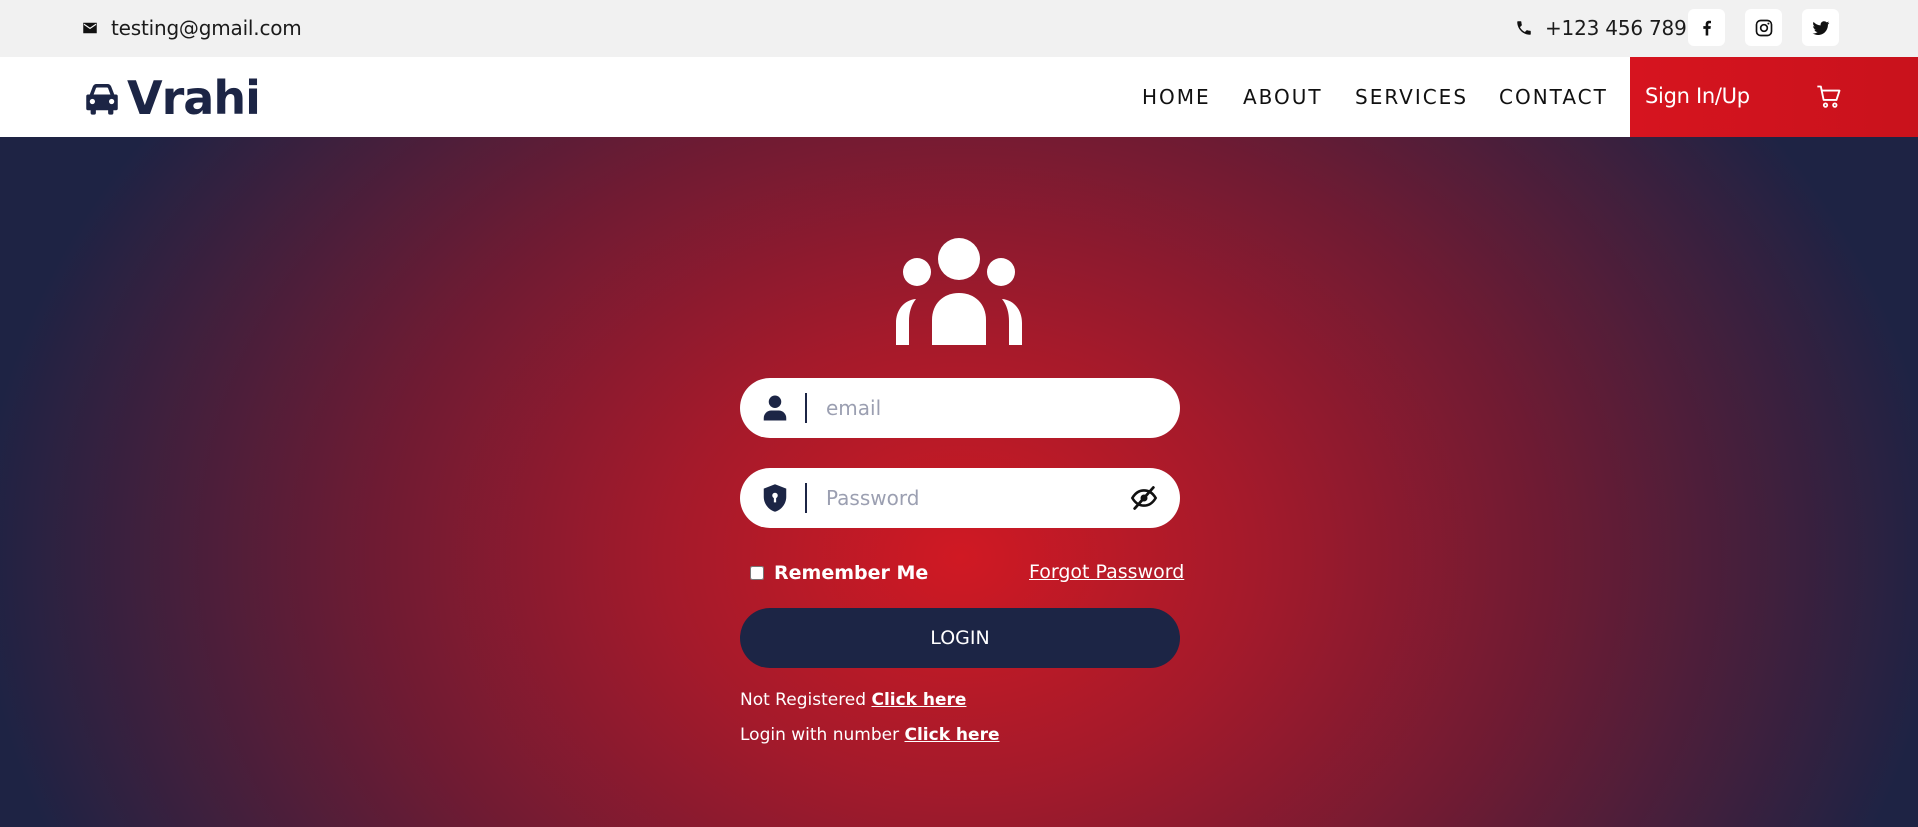 The height and width of the screenshot is (827, 1918). Describe the element at coordinates (1616, 28) in the screenshot. I see `phone-text: +123 456 789` at that location.